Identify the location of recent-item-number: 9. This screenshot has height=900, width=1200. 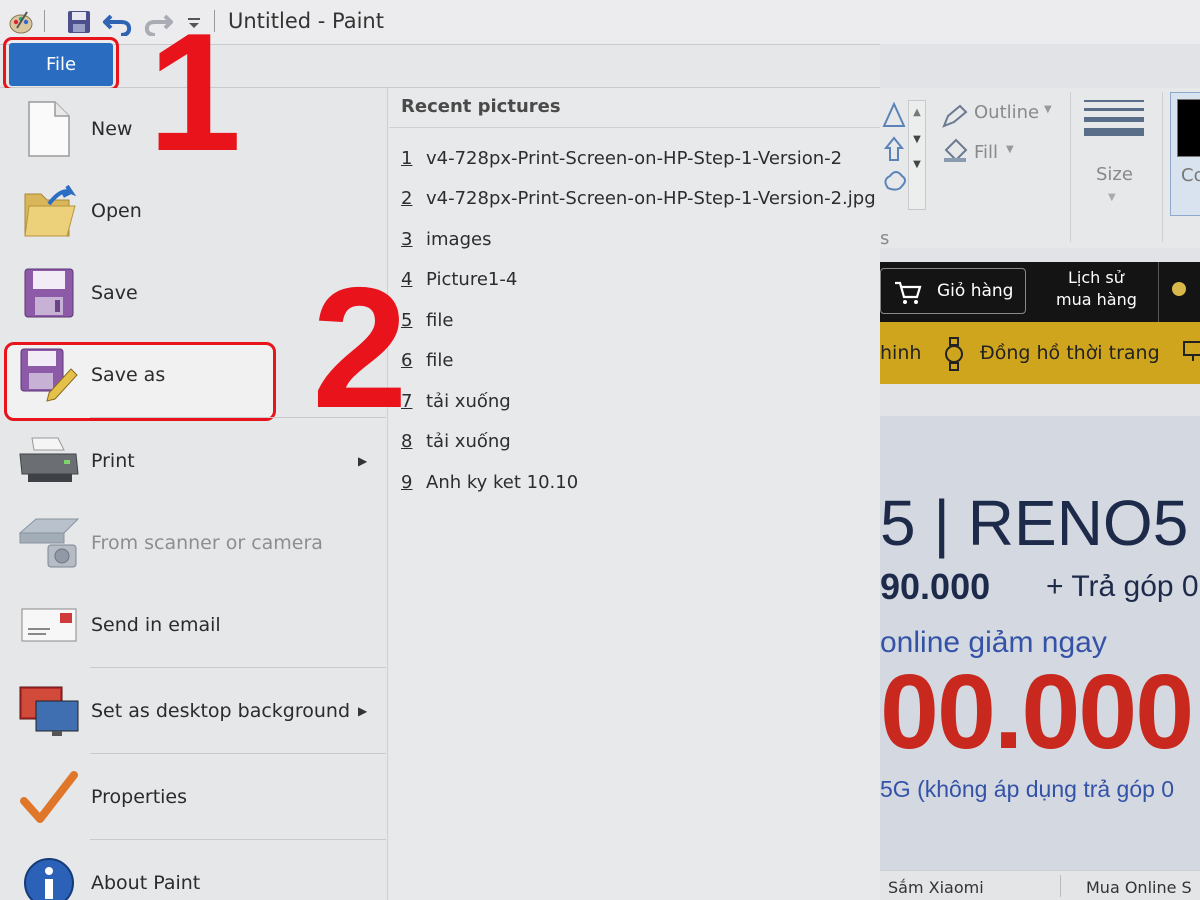
(407, 482).